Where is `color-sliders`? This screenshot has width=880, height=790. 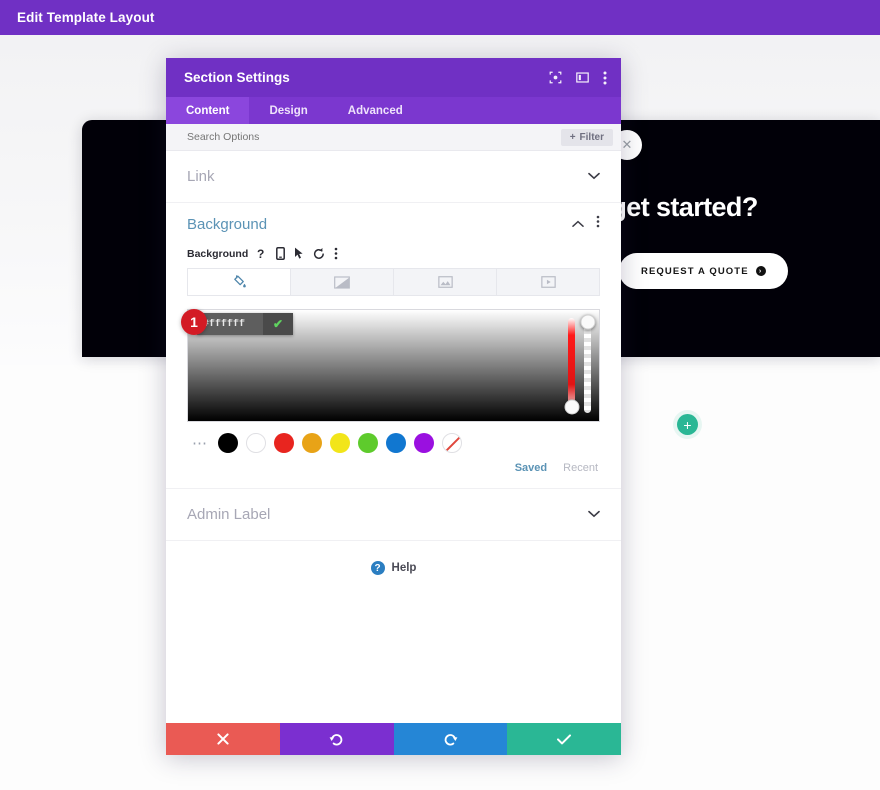
color-sliders is located at coordinates (579, 364).